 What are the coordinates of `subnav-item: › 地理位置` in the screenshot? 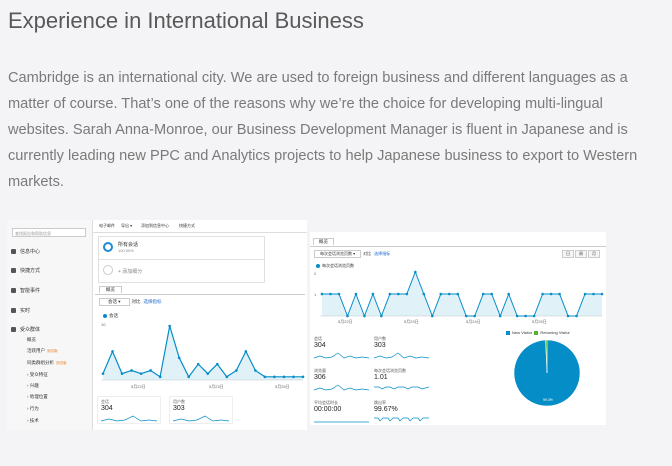 It's located at (37, 397).